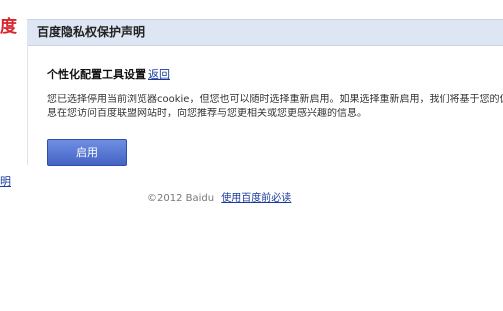  Describe the element at coordinates (256, 198) in the screenshot. I see `footer-terms-link: 使用百度前必读` at that location.